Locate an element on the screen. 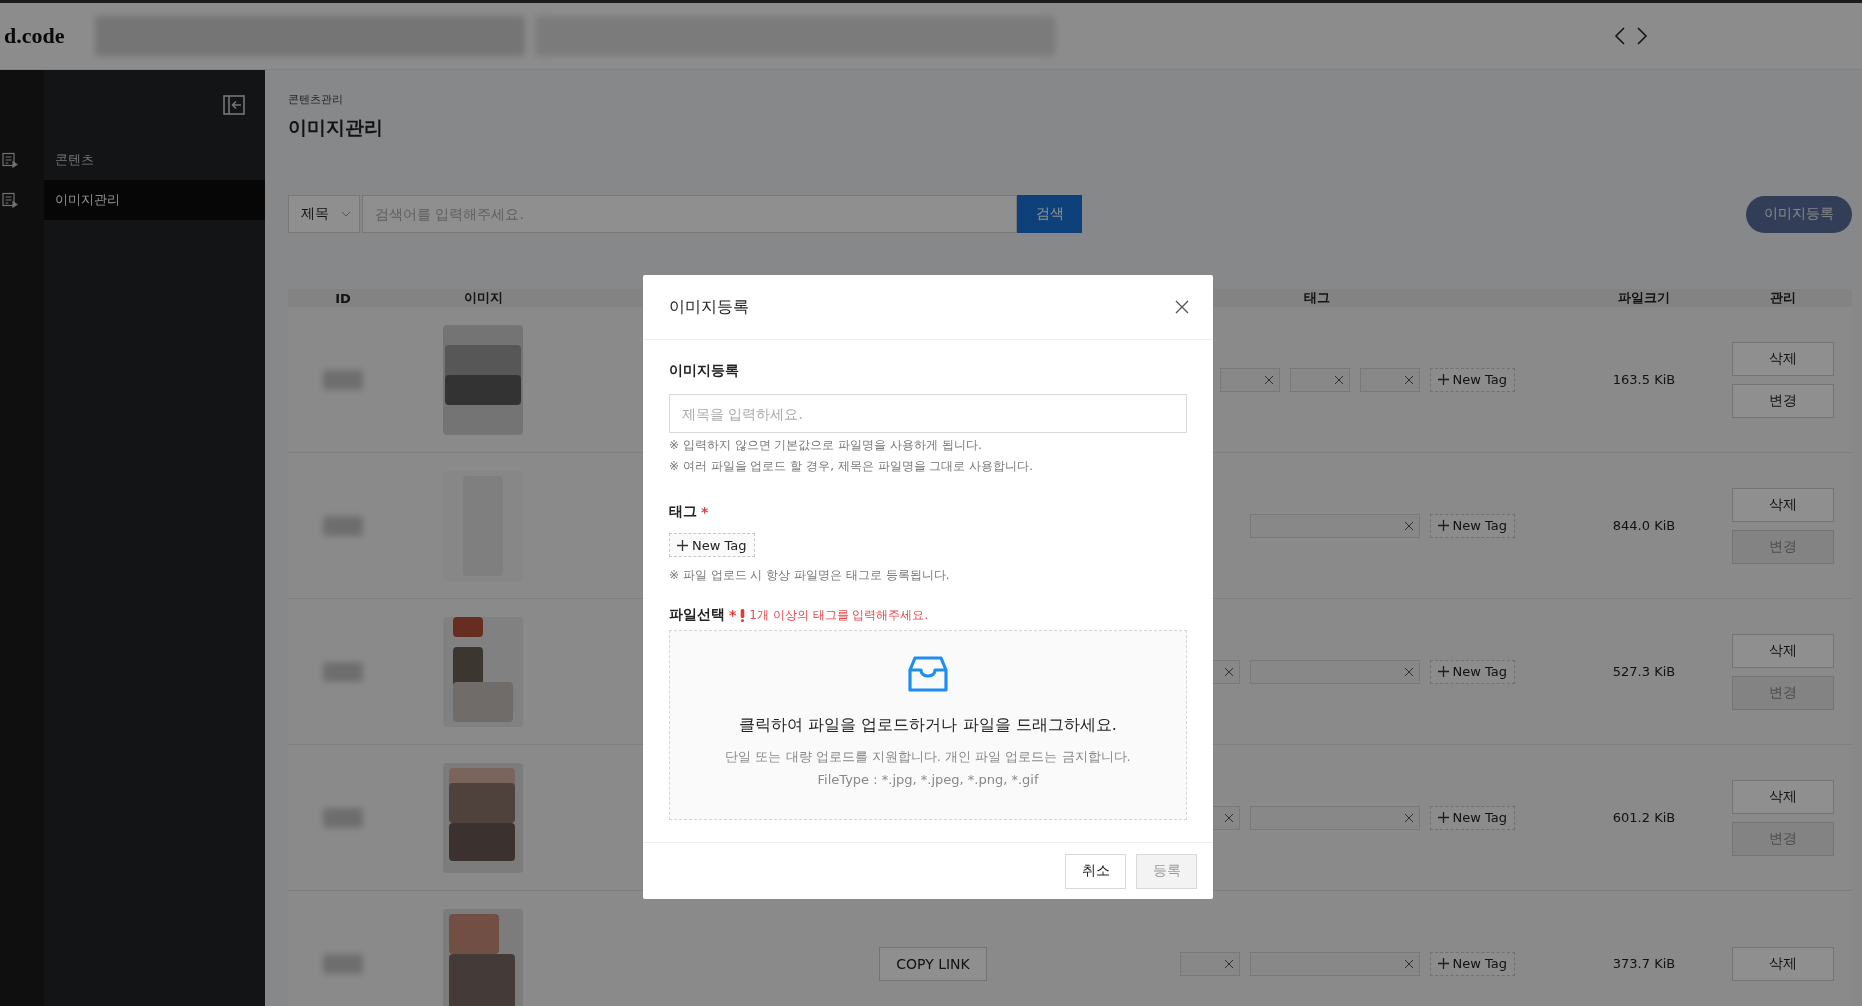  inbox-icon is located at coordinates (928, 674).